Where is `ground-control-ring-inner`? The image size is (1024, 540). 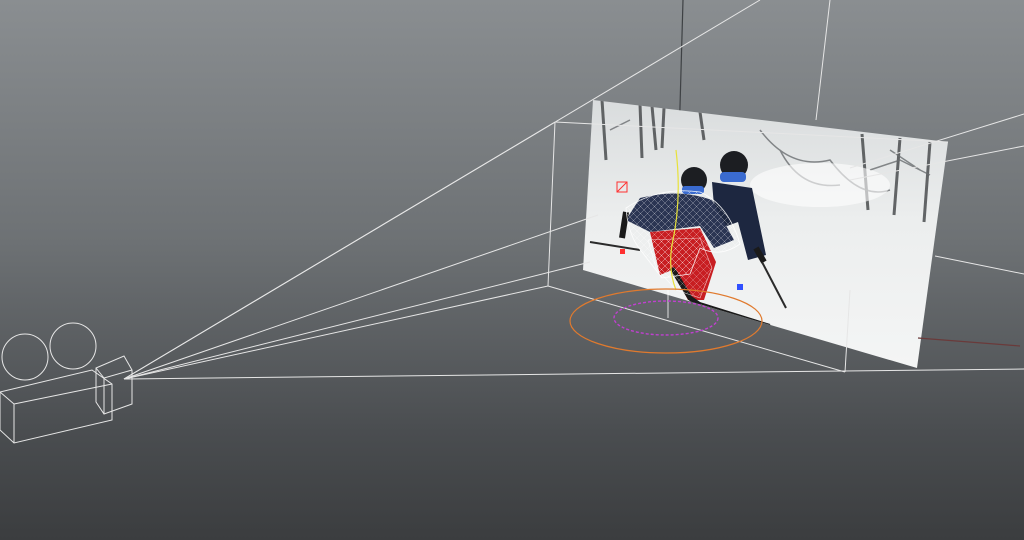
ground-control-ring-inner is located at coordinates (666, 318).